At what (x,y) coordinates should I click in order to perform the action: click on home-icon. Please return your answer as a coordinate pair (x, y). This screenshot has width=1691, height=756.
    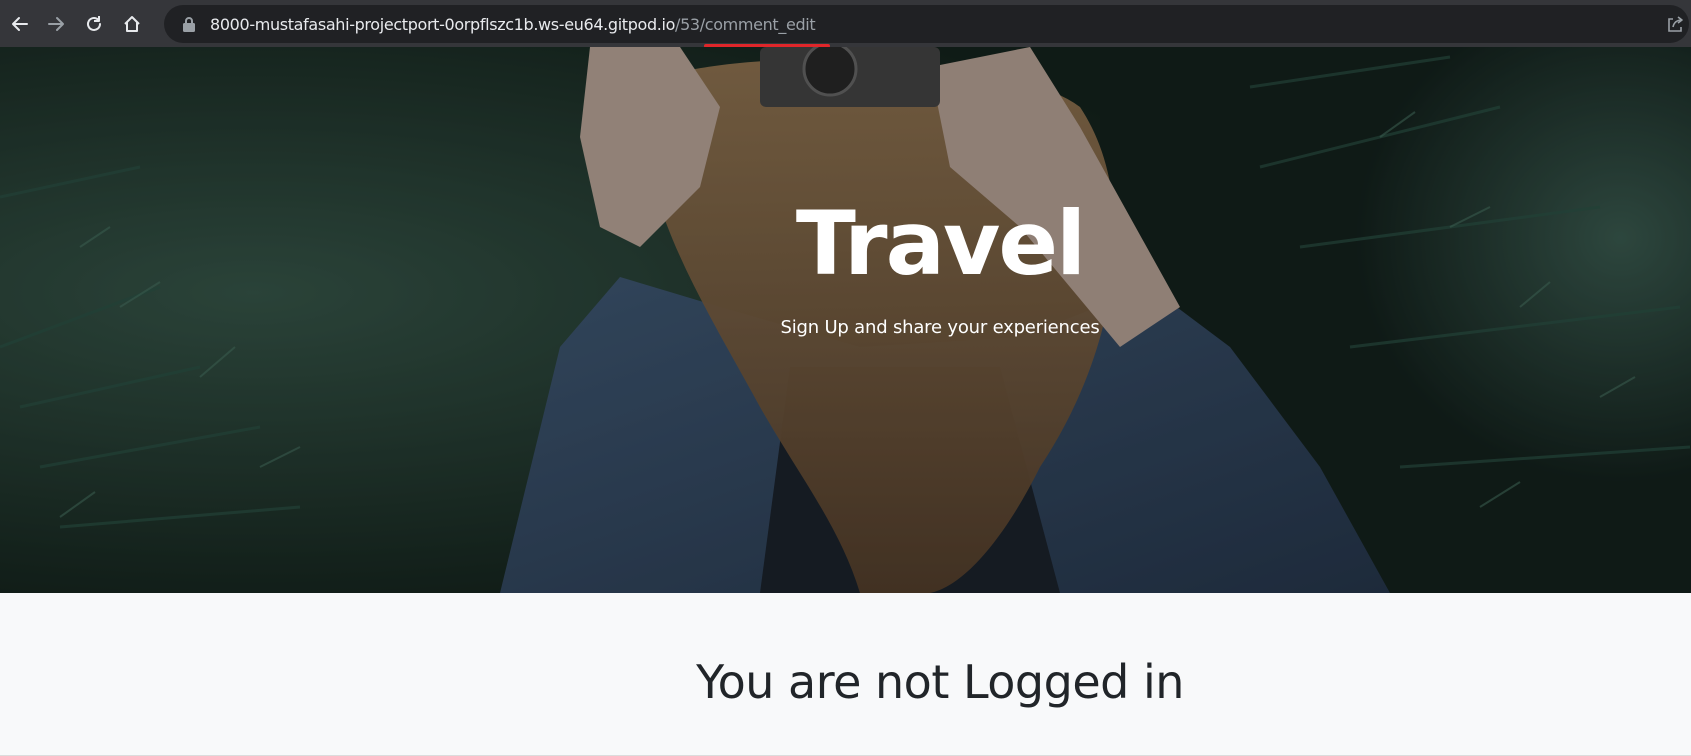
    Looking at the image, I should click on (132, 23).